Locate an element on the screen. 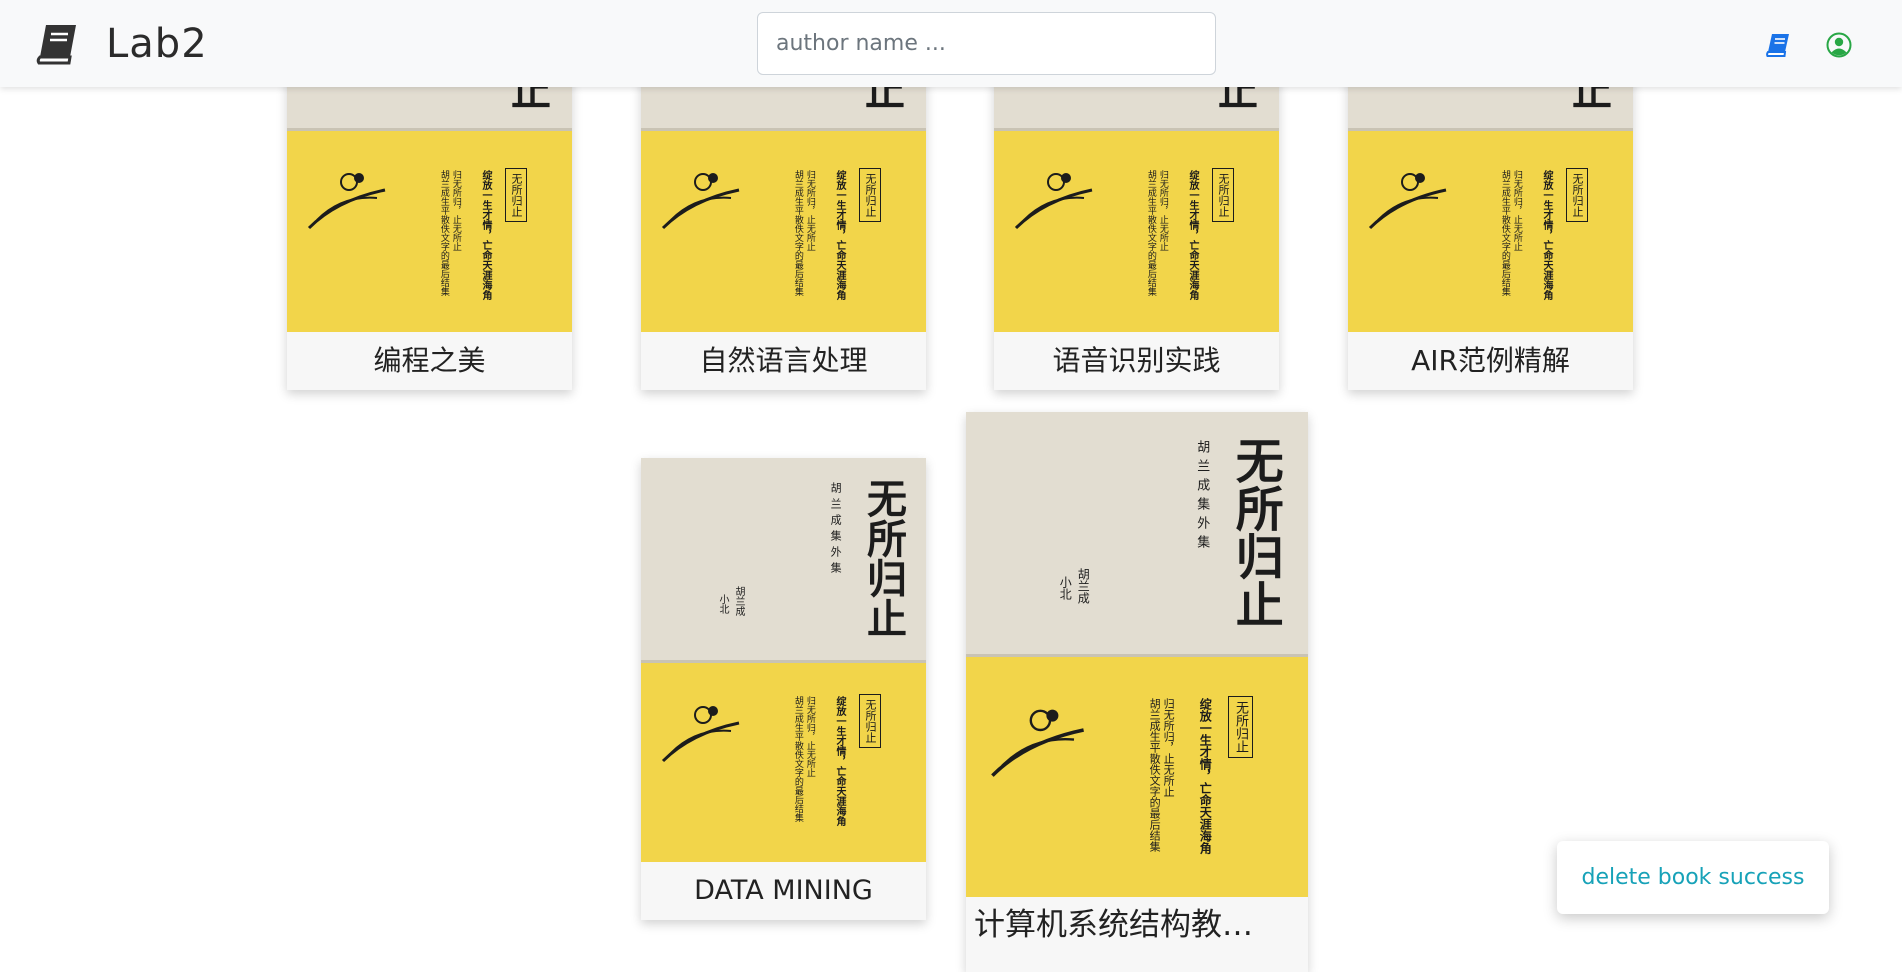 The width and height of the screenshot is (1902, 972). navbar: Lab2 is located at coordinates (951, 43).